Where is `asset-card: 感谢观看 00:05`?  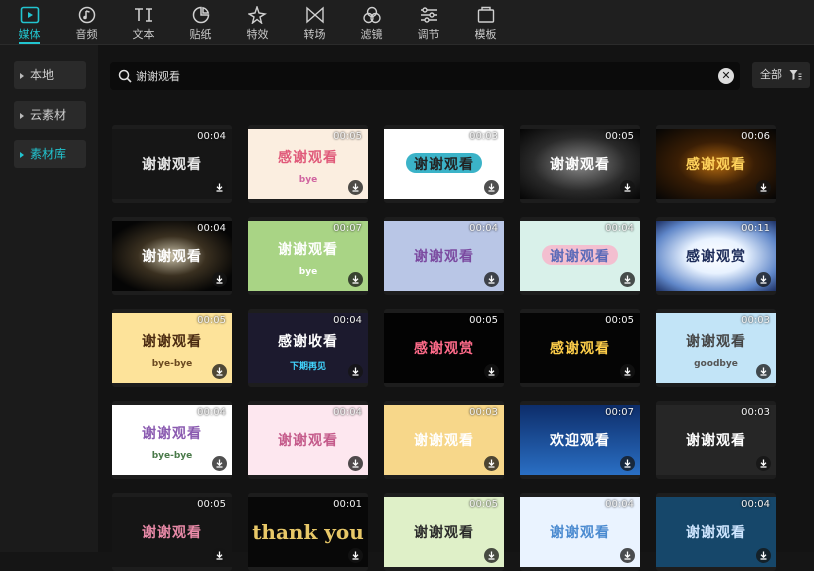 asset-card: 感谢观看 00:05 is located at coordinates (580, 348).